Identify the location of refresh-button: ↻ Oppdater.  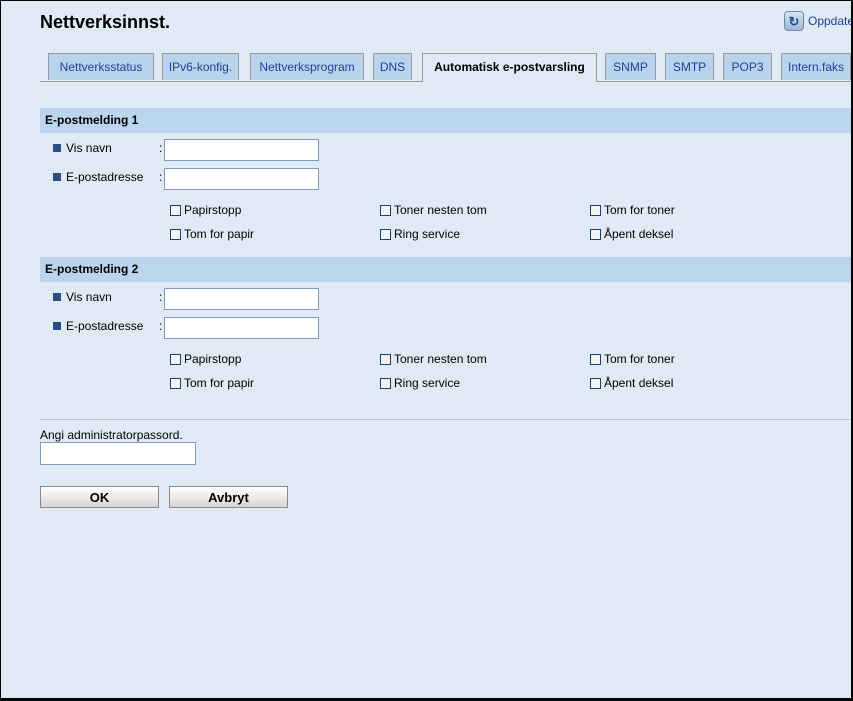
(817, 21).